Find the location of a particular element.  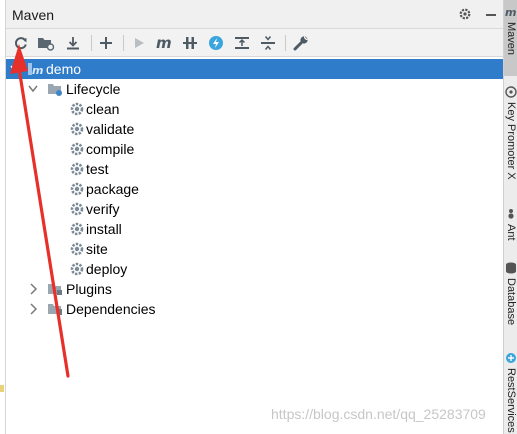

show-dependencies-icon is located at coordinates (242, 43).